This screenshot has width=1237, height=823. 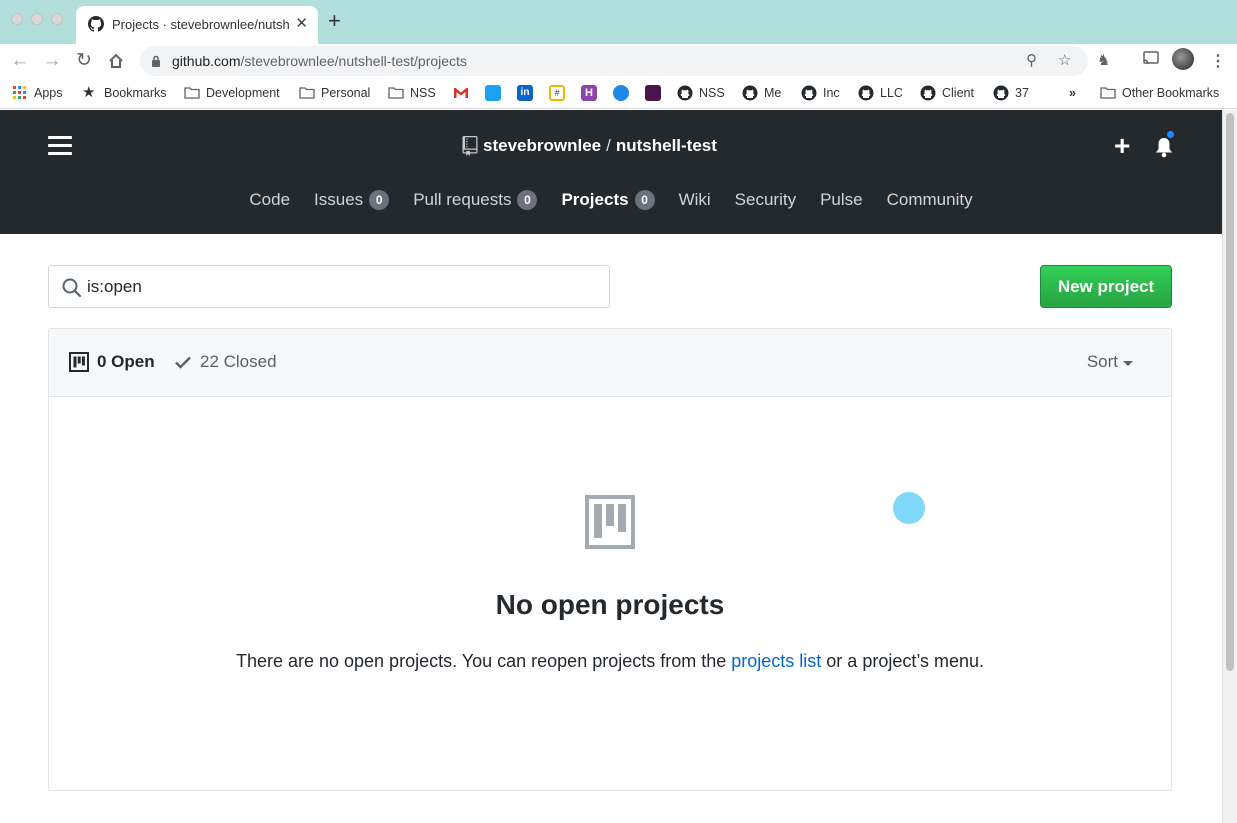 I want to click on closed-projects-filter: 22 Closed, so click(x=225, y=362).